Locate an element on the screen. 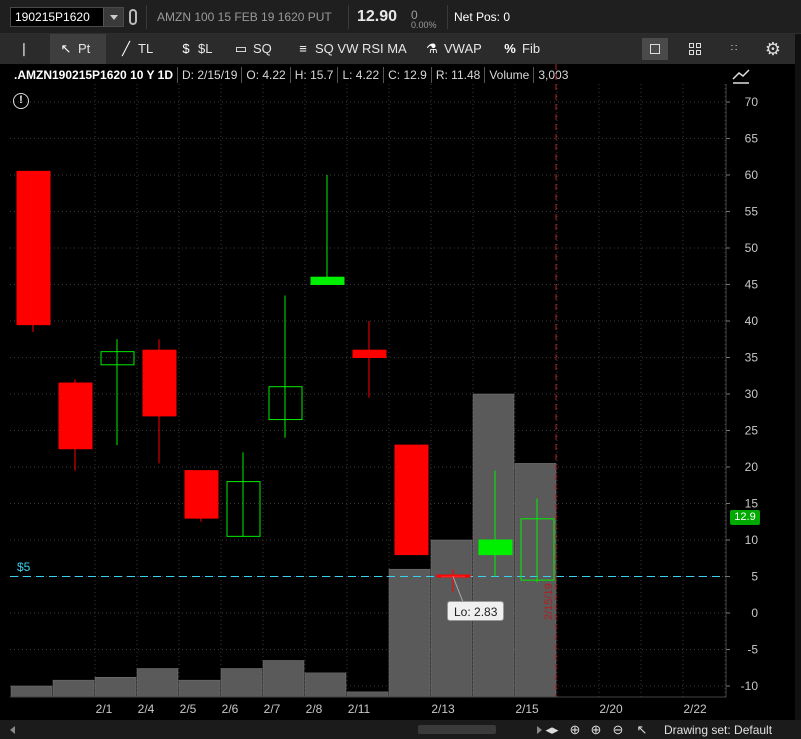 Image resolution: width=801 pixels, height=739 pixels. zoom-out-icon: ⊖ is located at coordinates (618, 729).